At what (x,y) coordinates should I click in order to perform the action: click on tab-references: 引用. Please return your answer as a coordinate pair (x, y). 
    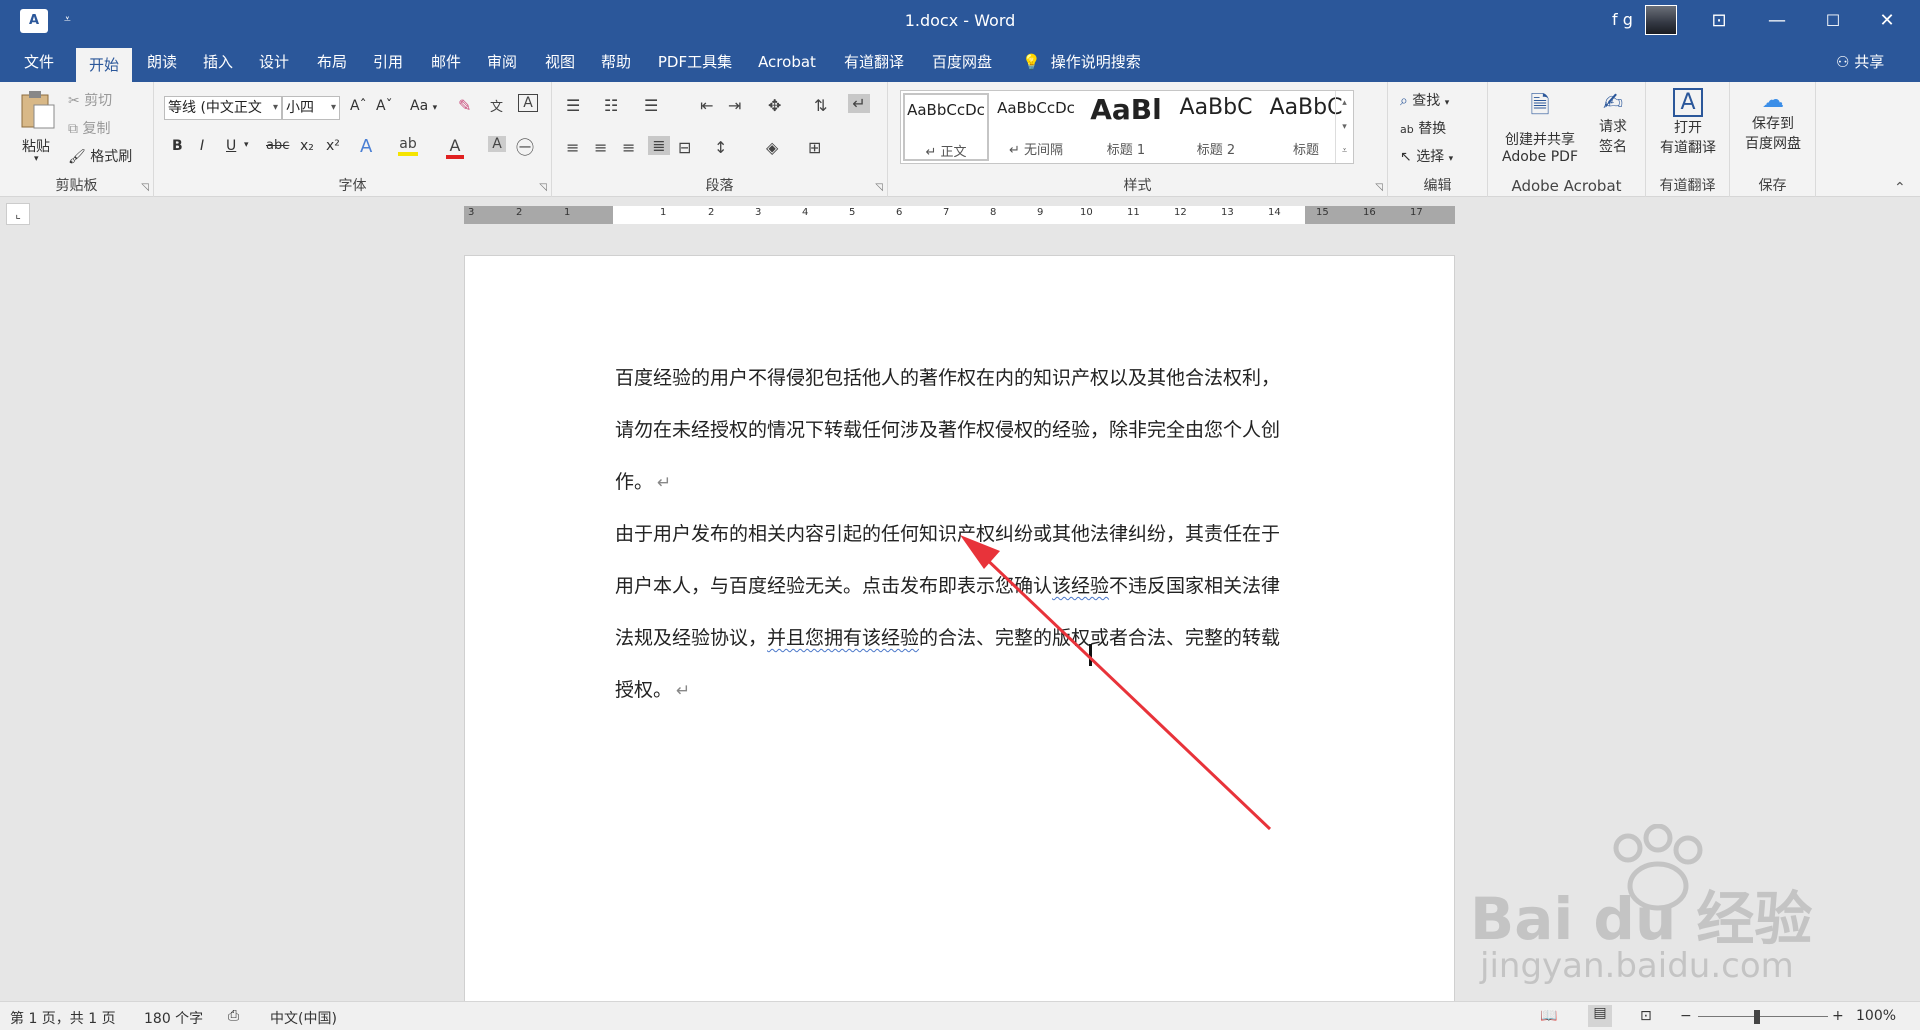
    Looking at the image, I should click on (388, 62).